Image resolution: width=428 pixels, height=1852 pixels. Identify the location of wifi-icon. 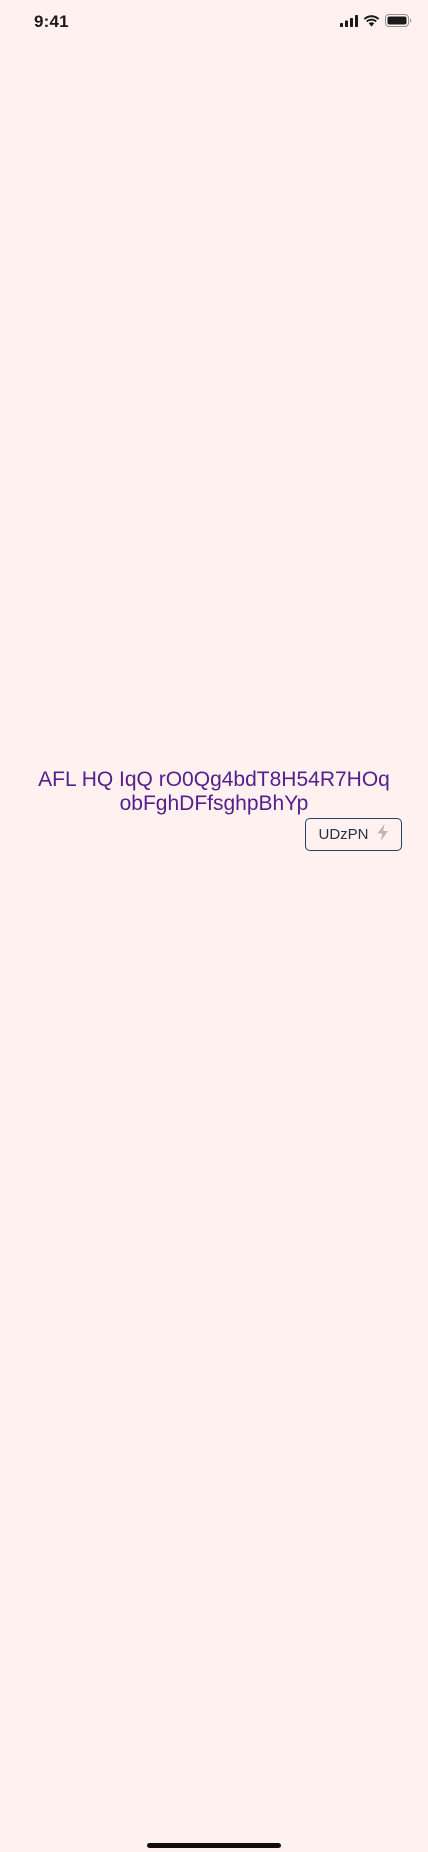
(371, 23).